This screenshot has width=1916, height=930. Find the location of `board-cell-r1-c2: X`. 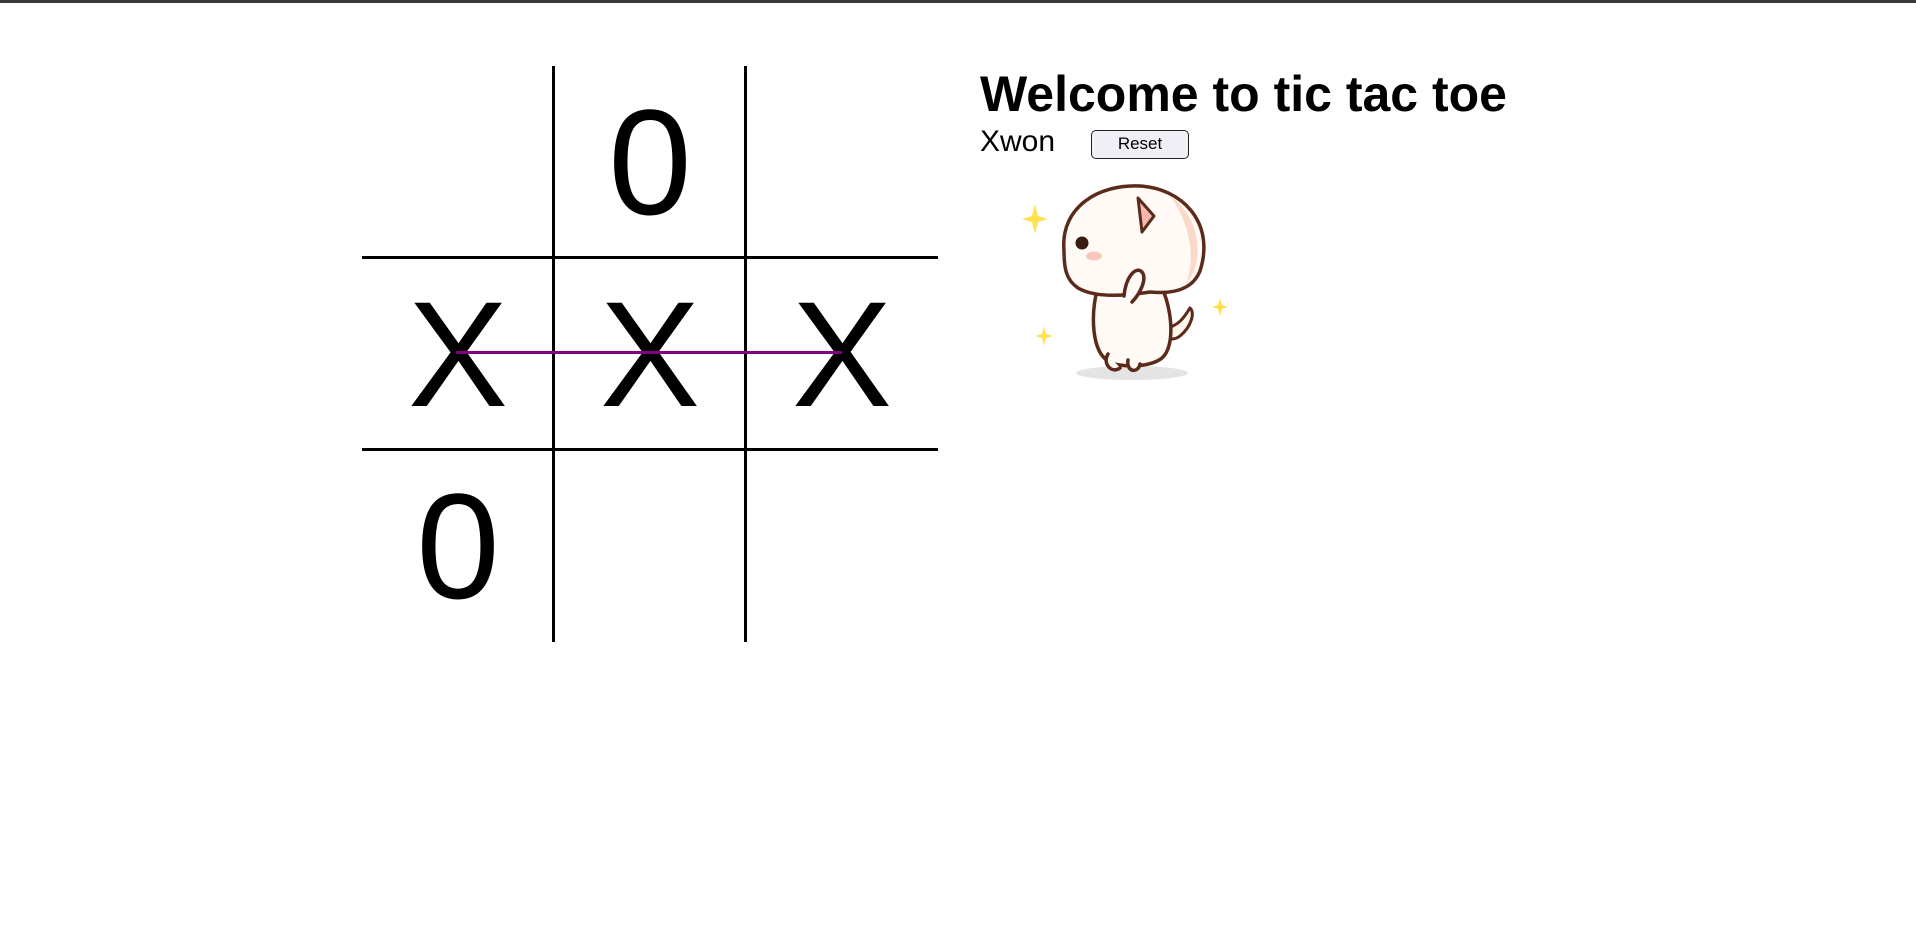

board-cell-r1-c2: X is located at coordinates (842, 354).